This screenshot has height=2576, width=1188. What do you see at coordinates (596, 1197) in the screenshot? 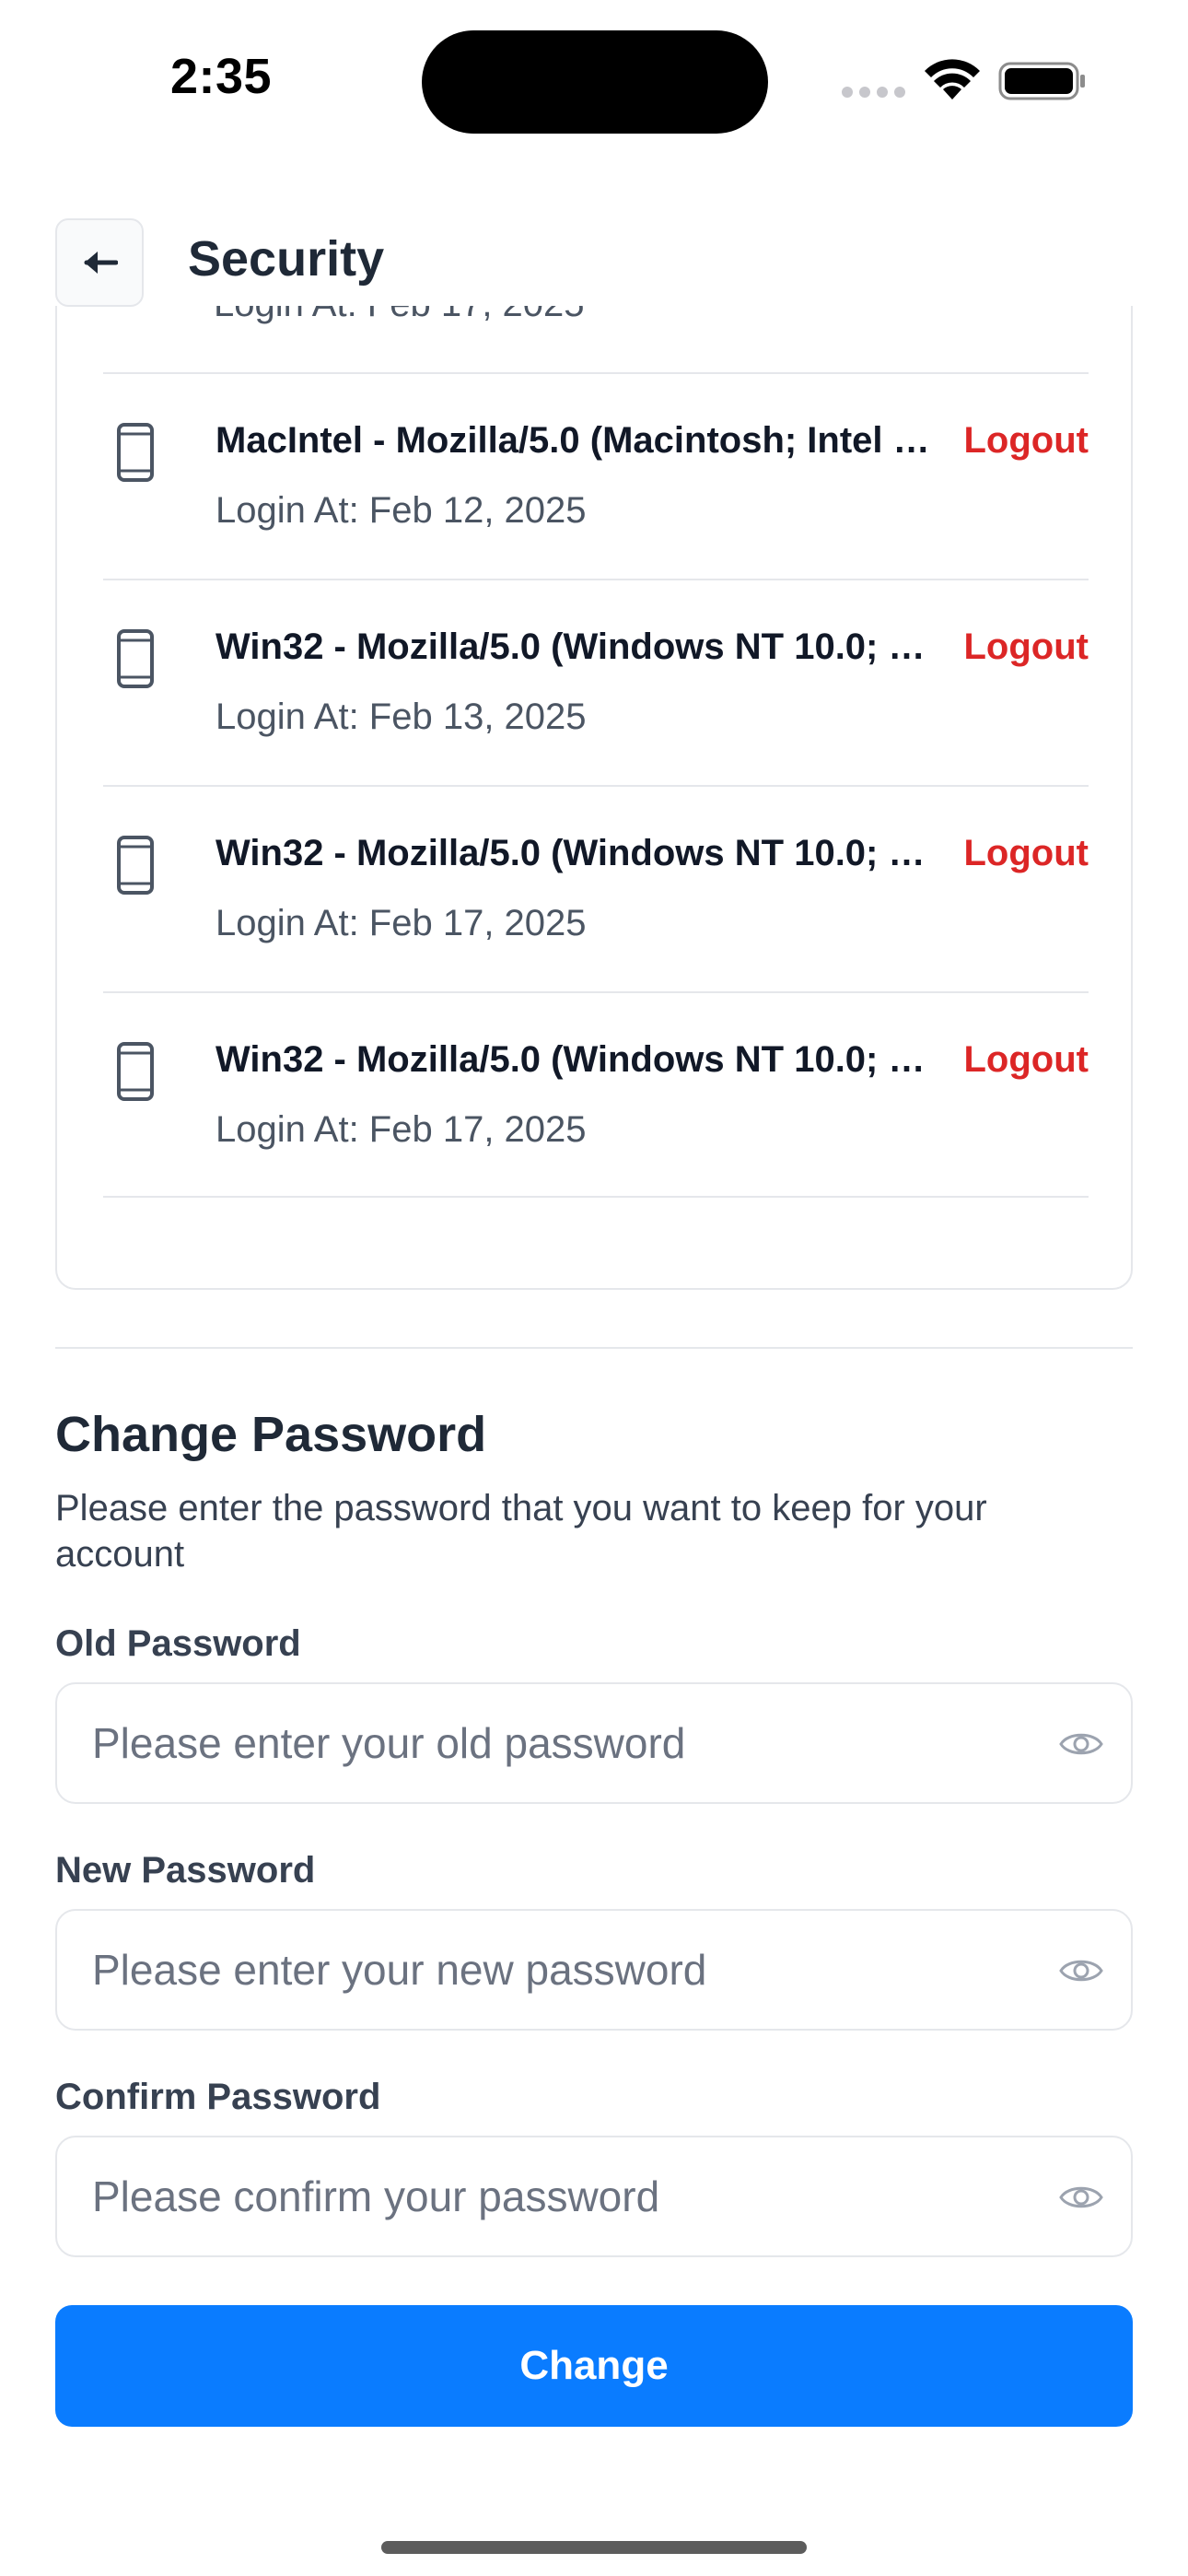
I see `divider` at bounding box center [596, 1197].